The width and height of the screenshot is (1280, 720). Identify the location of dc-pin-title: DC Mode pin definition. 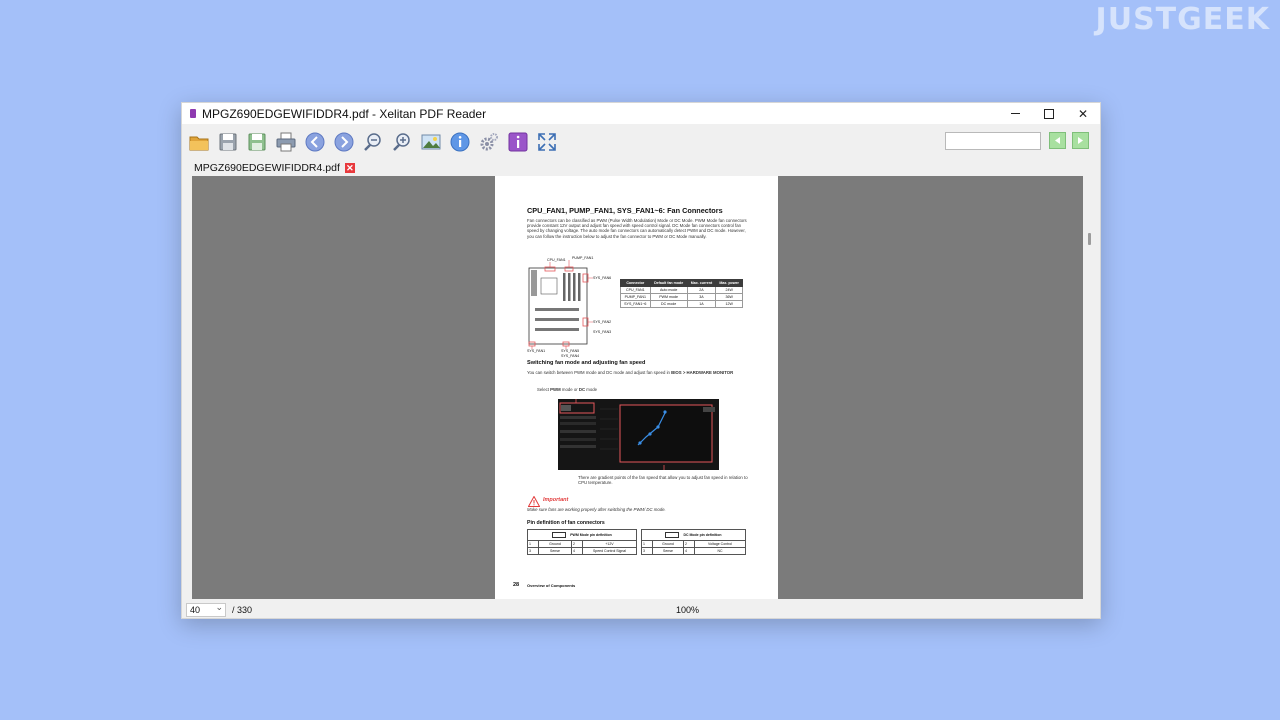
(702, 534).